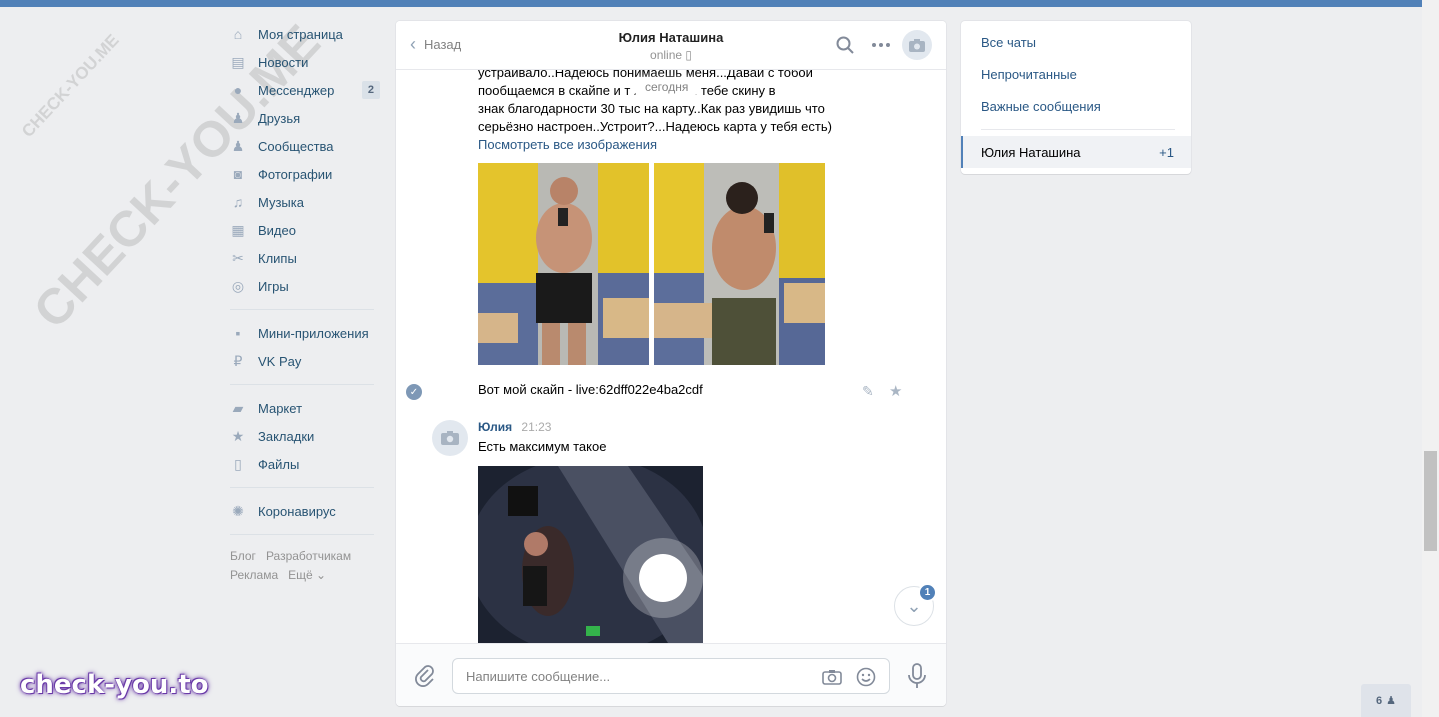 The image size is (1439, 717). I want to click on file-icon: ▯, so click(238, 464).